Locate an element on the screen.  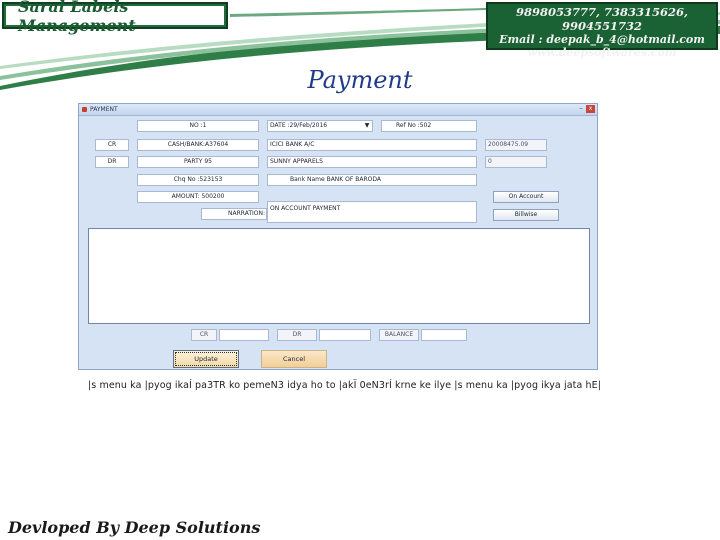
narration-field: ON ACCOUNT PAYMENT is located at coordinates (372, 212).